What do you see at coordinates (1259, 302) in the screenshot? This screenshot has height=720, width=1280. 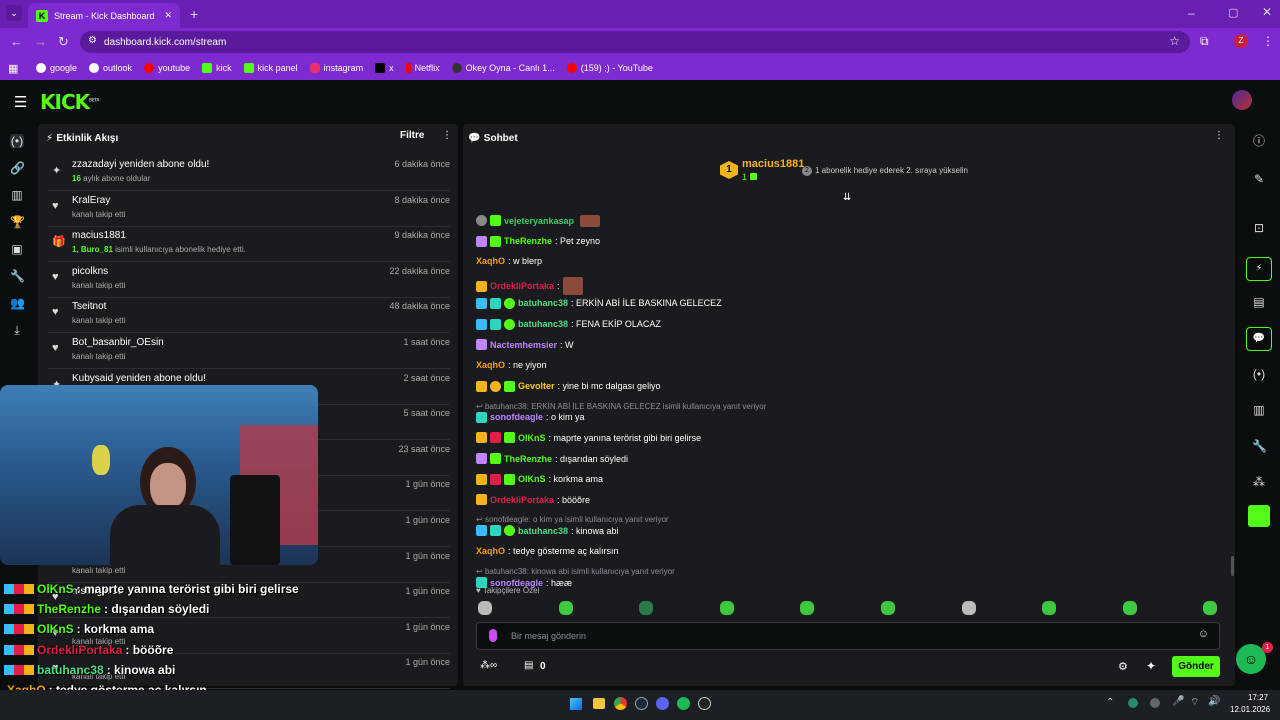 I see `document-icon: ▤` at bounding box center [1259, 302].